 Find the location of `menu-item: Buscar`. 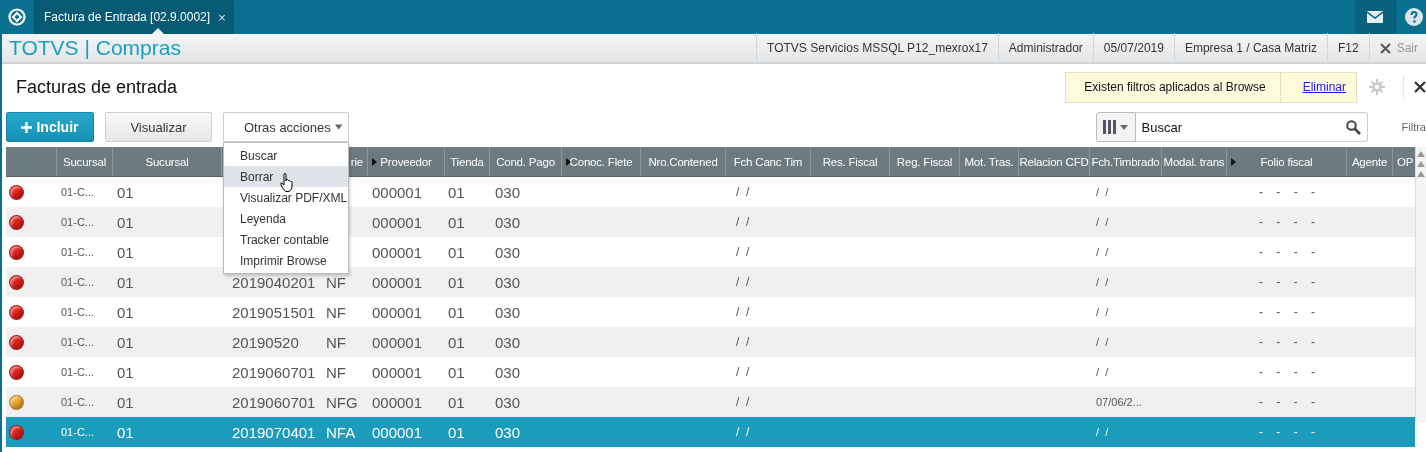

menu-item: Buscar is located at coordinates (286, 155).